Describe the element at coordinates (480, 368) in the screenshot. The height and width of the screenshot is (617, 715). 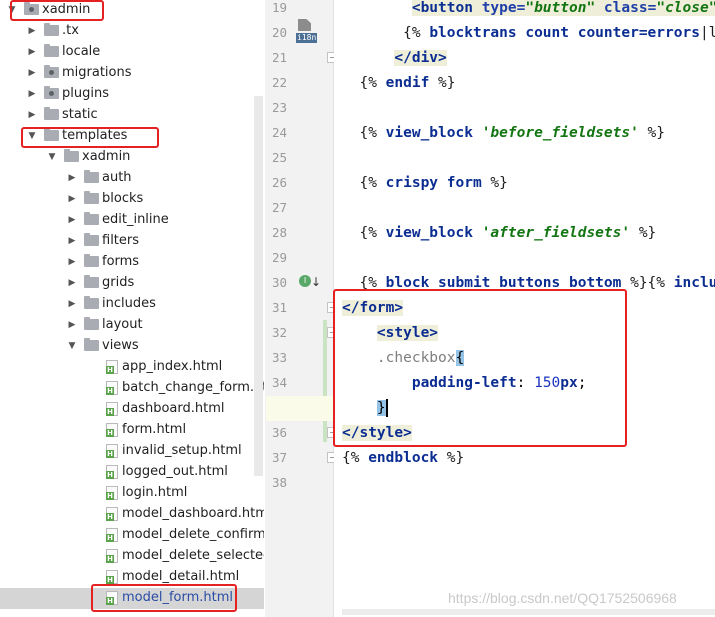
I see `highlight-box-style-block` at that location.